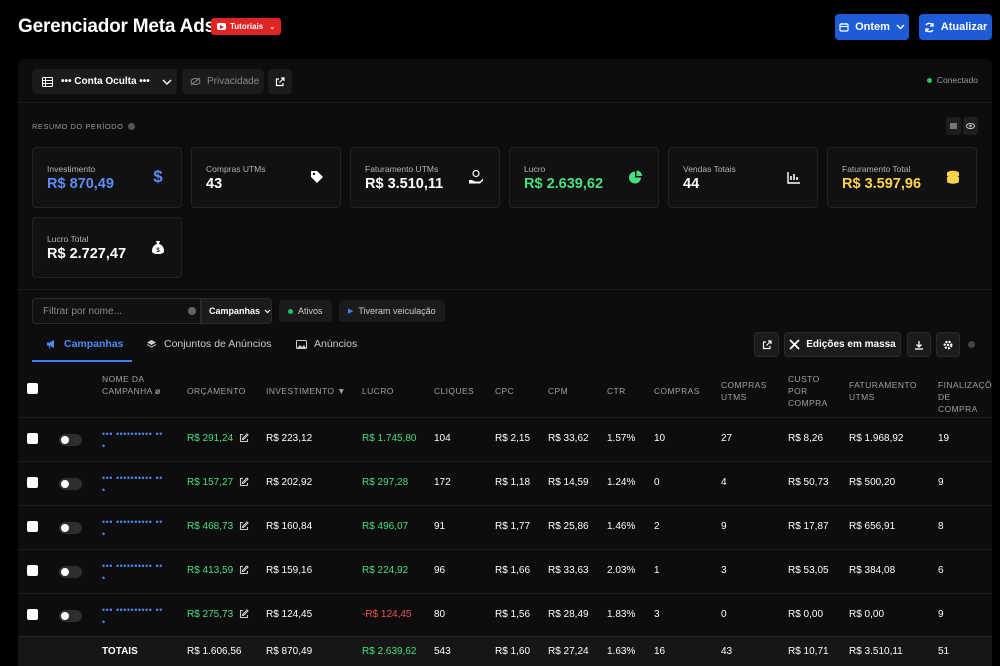  I want to click on list-view-button, so click(953, 126).